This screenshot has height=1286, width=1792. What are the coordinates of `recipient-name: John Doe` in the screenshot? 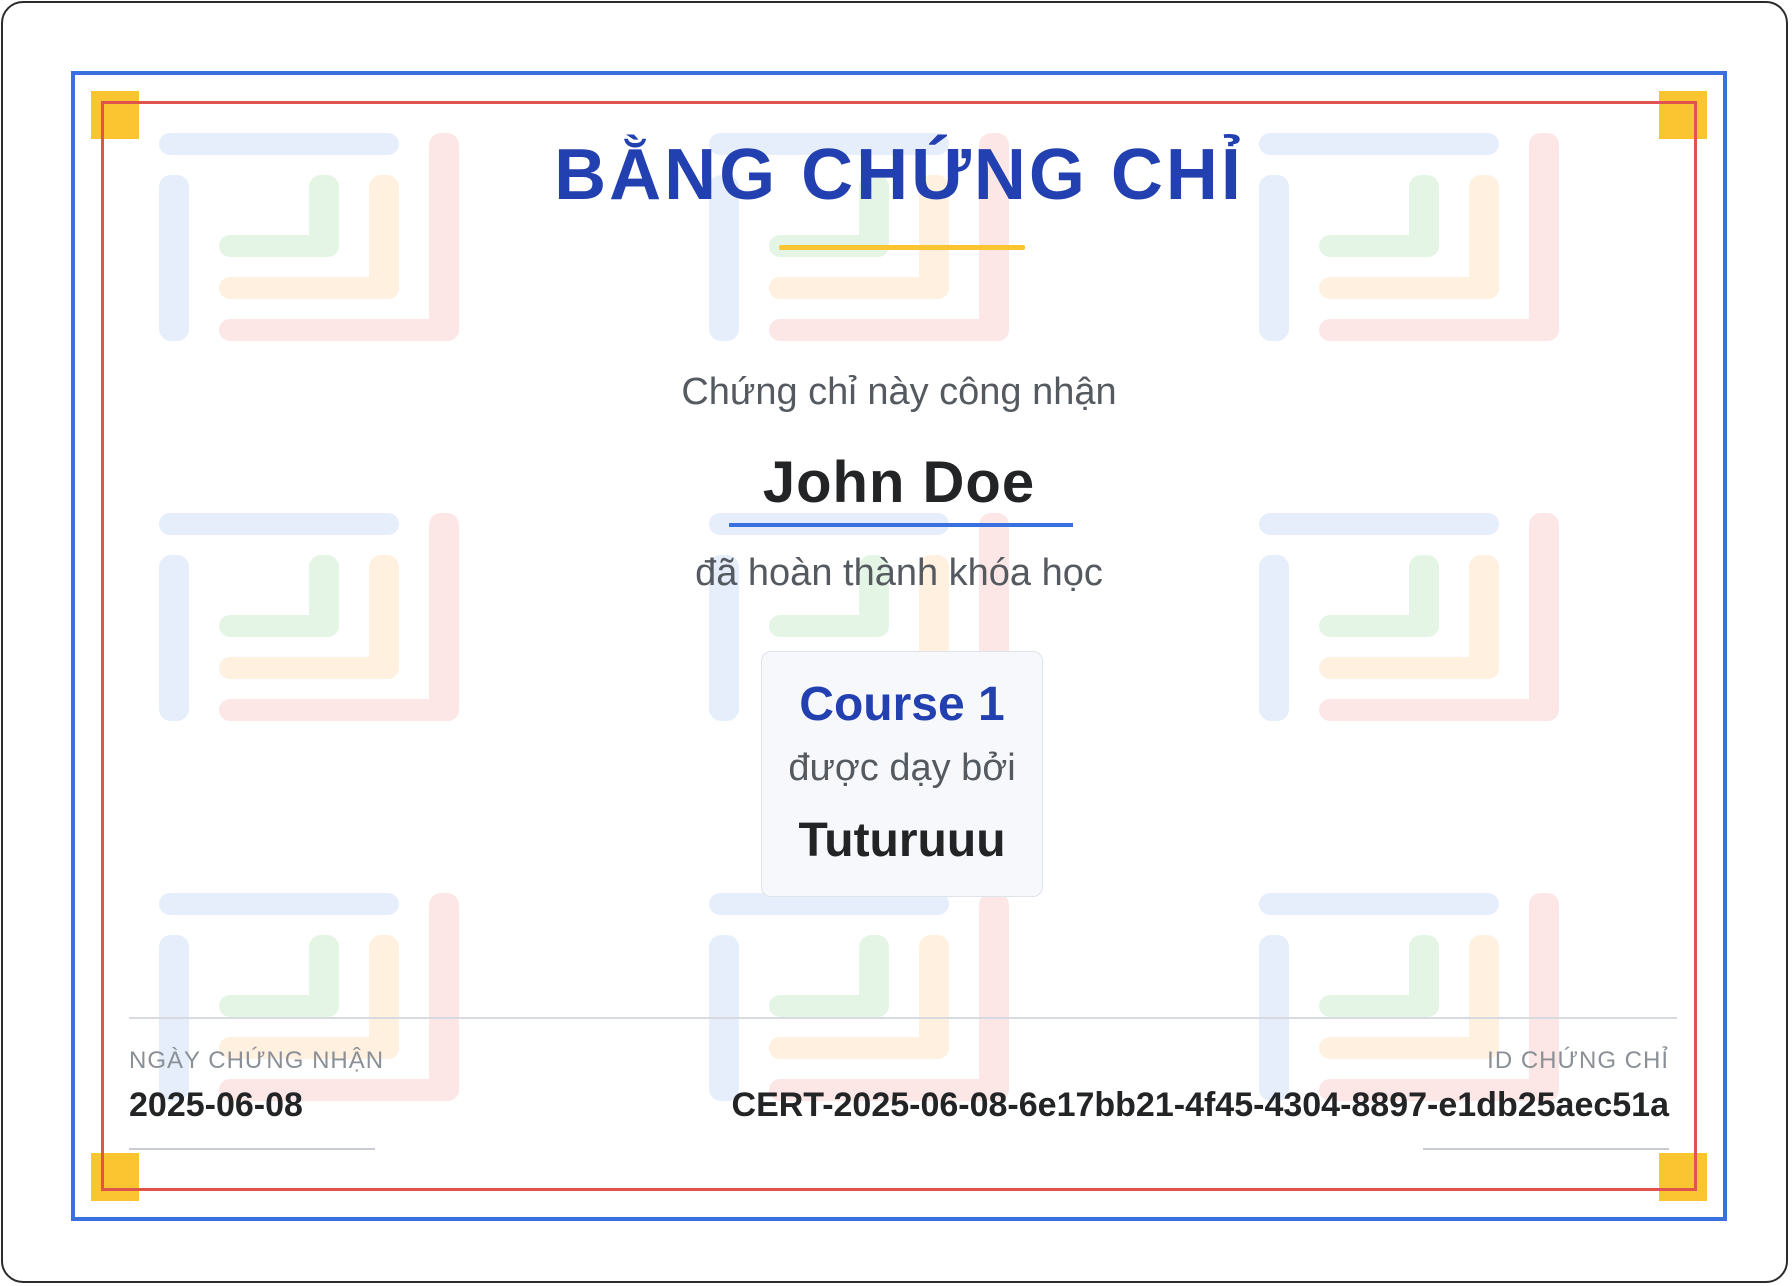 It's located at (899, 482).